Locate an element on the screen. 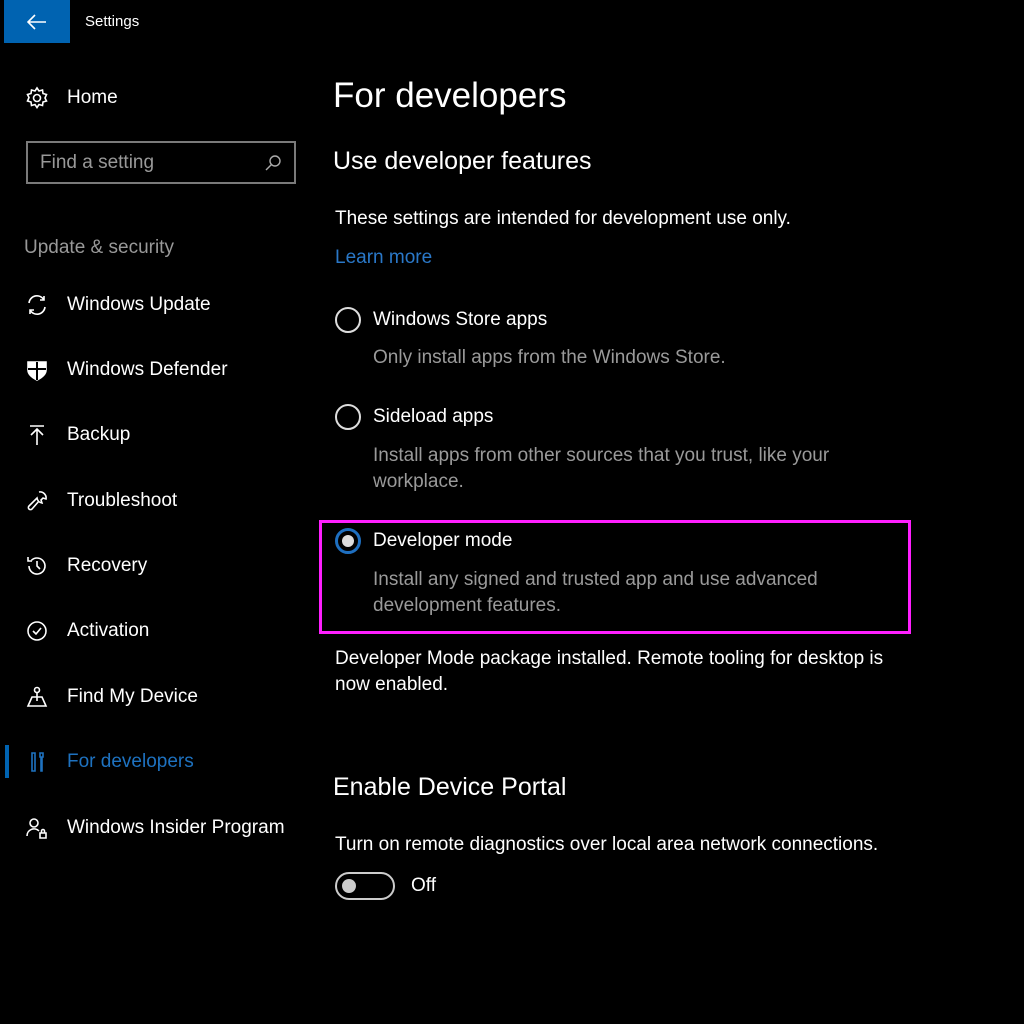 The height and width of the screenshot is (1024, 1024). sidebar-item-label: For developers is located at coordinates (130, 761).